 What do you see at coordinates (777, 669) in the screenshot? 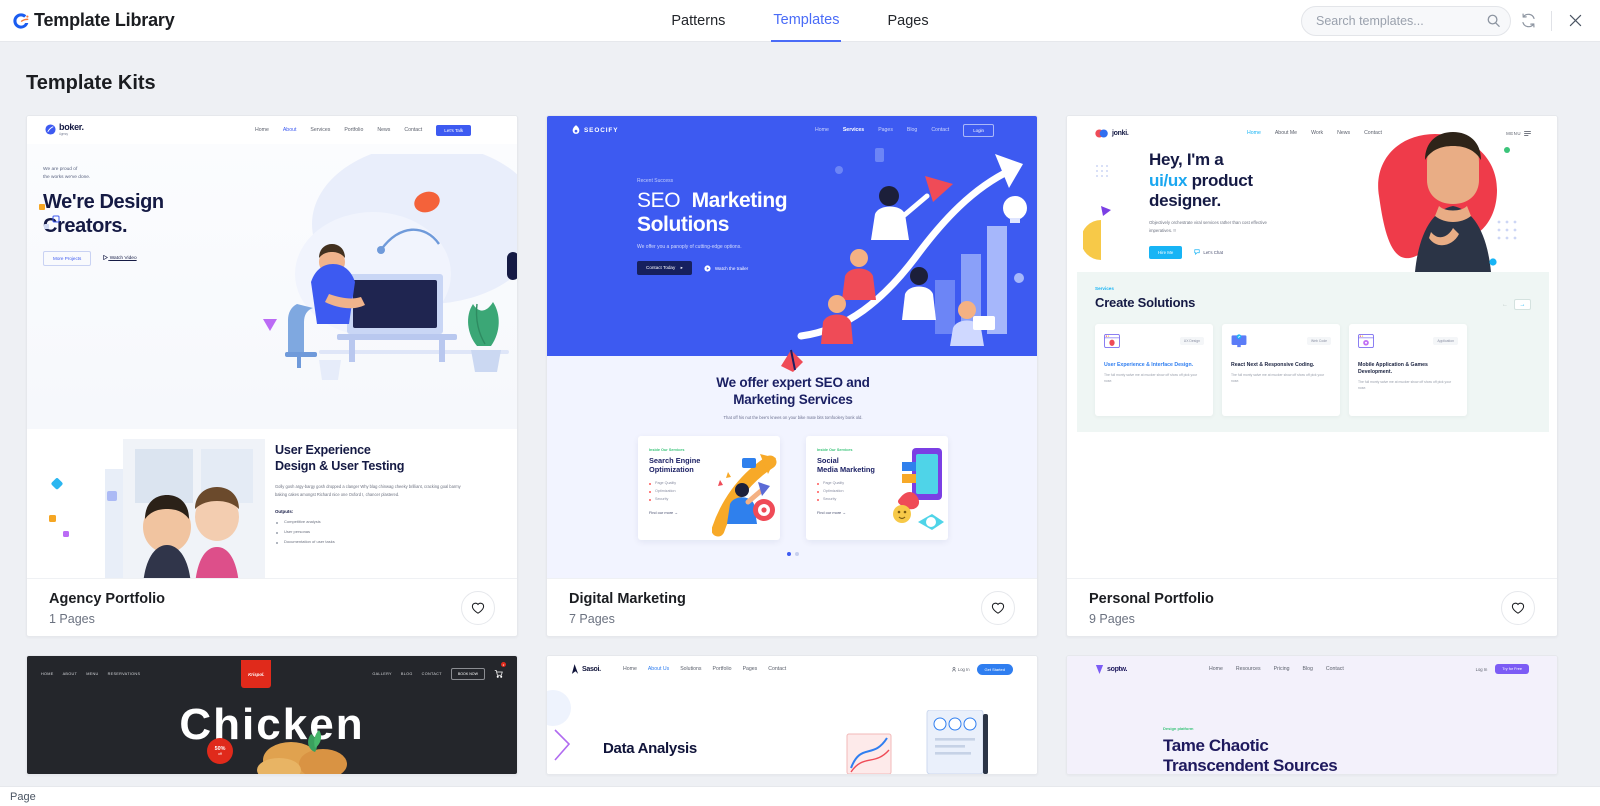
I see `preview-nav-link: Contact` at bounding box center [777, 669].